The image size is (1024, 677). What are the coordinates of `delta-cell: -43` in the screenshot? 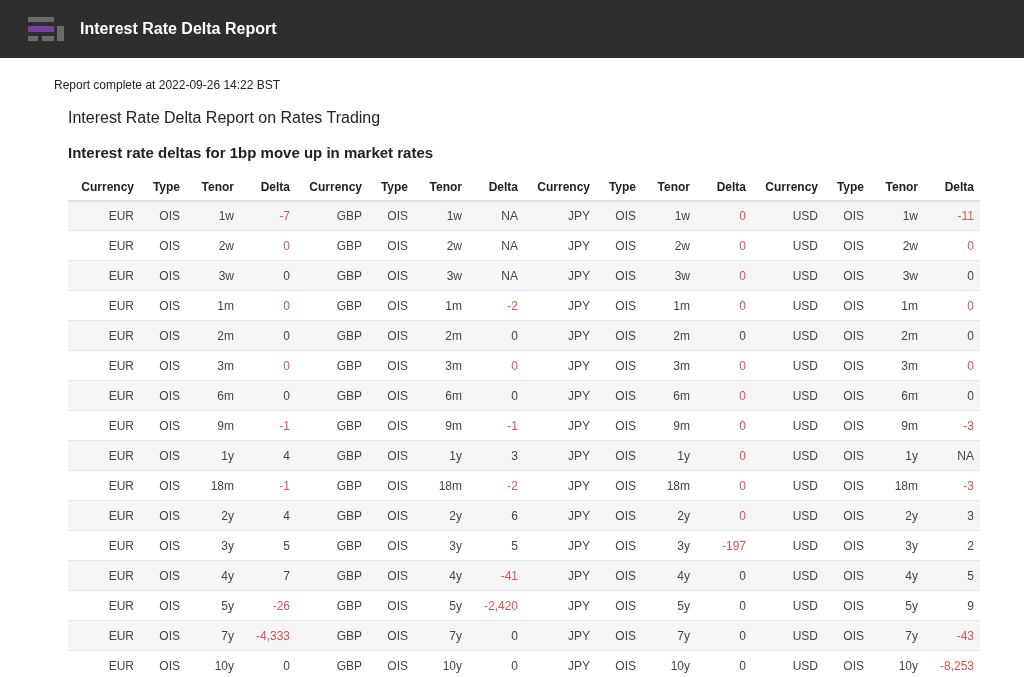 It's located at (965, 635).